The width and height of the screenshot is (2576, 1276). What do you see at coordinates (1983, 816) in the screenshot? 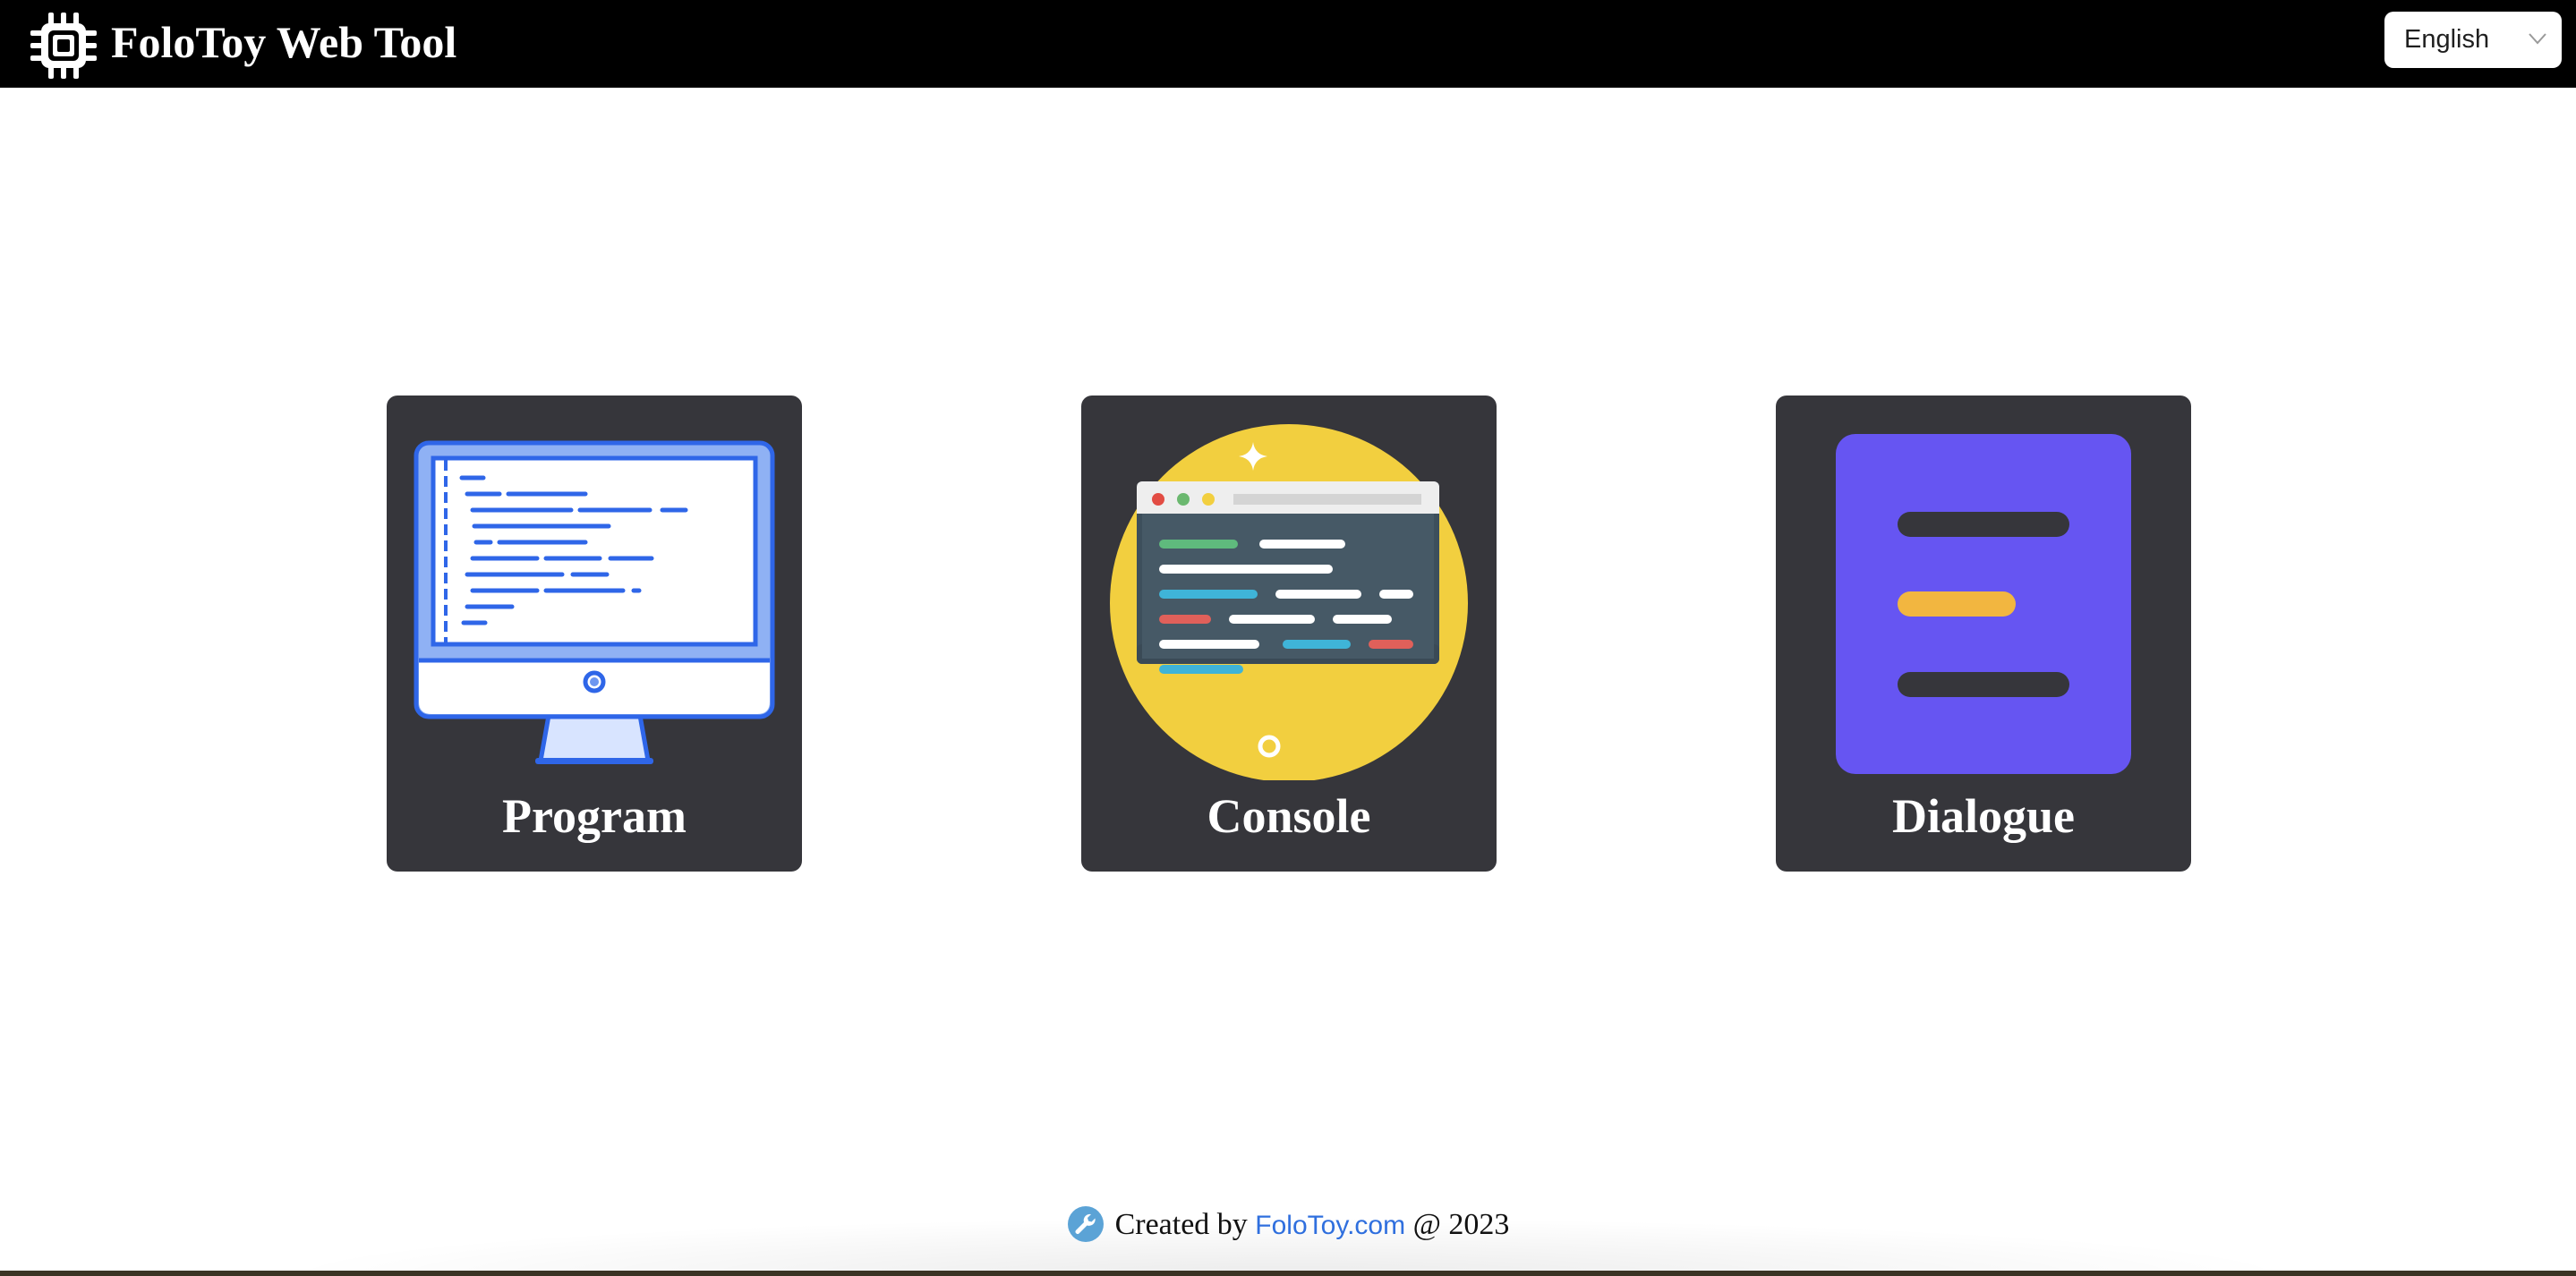
I see `dialogue-card-label: Dialogue` at bounding box center [1983, 816].